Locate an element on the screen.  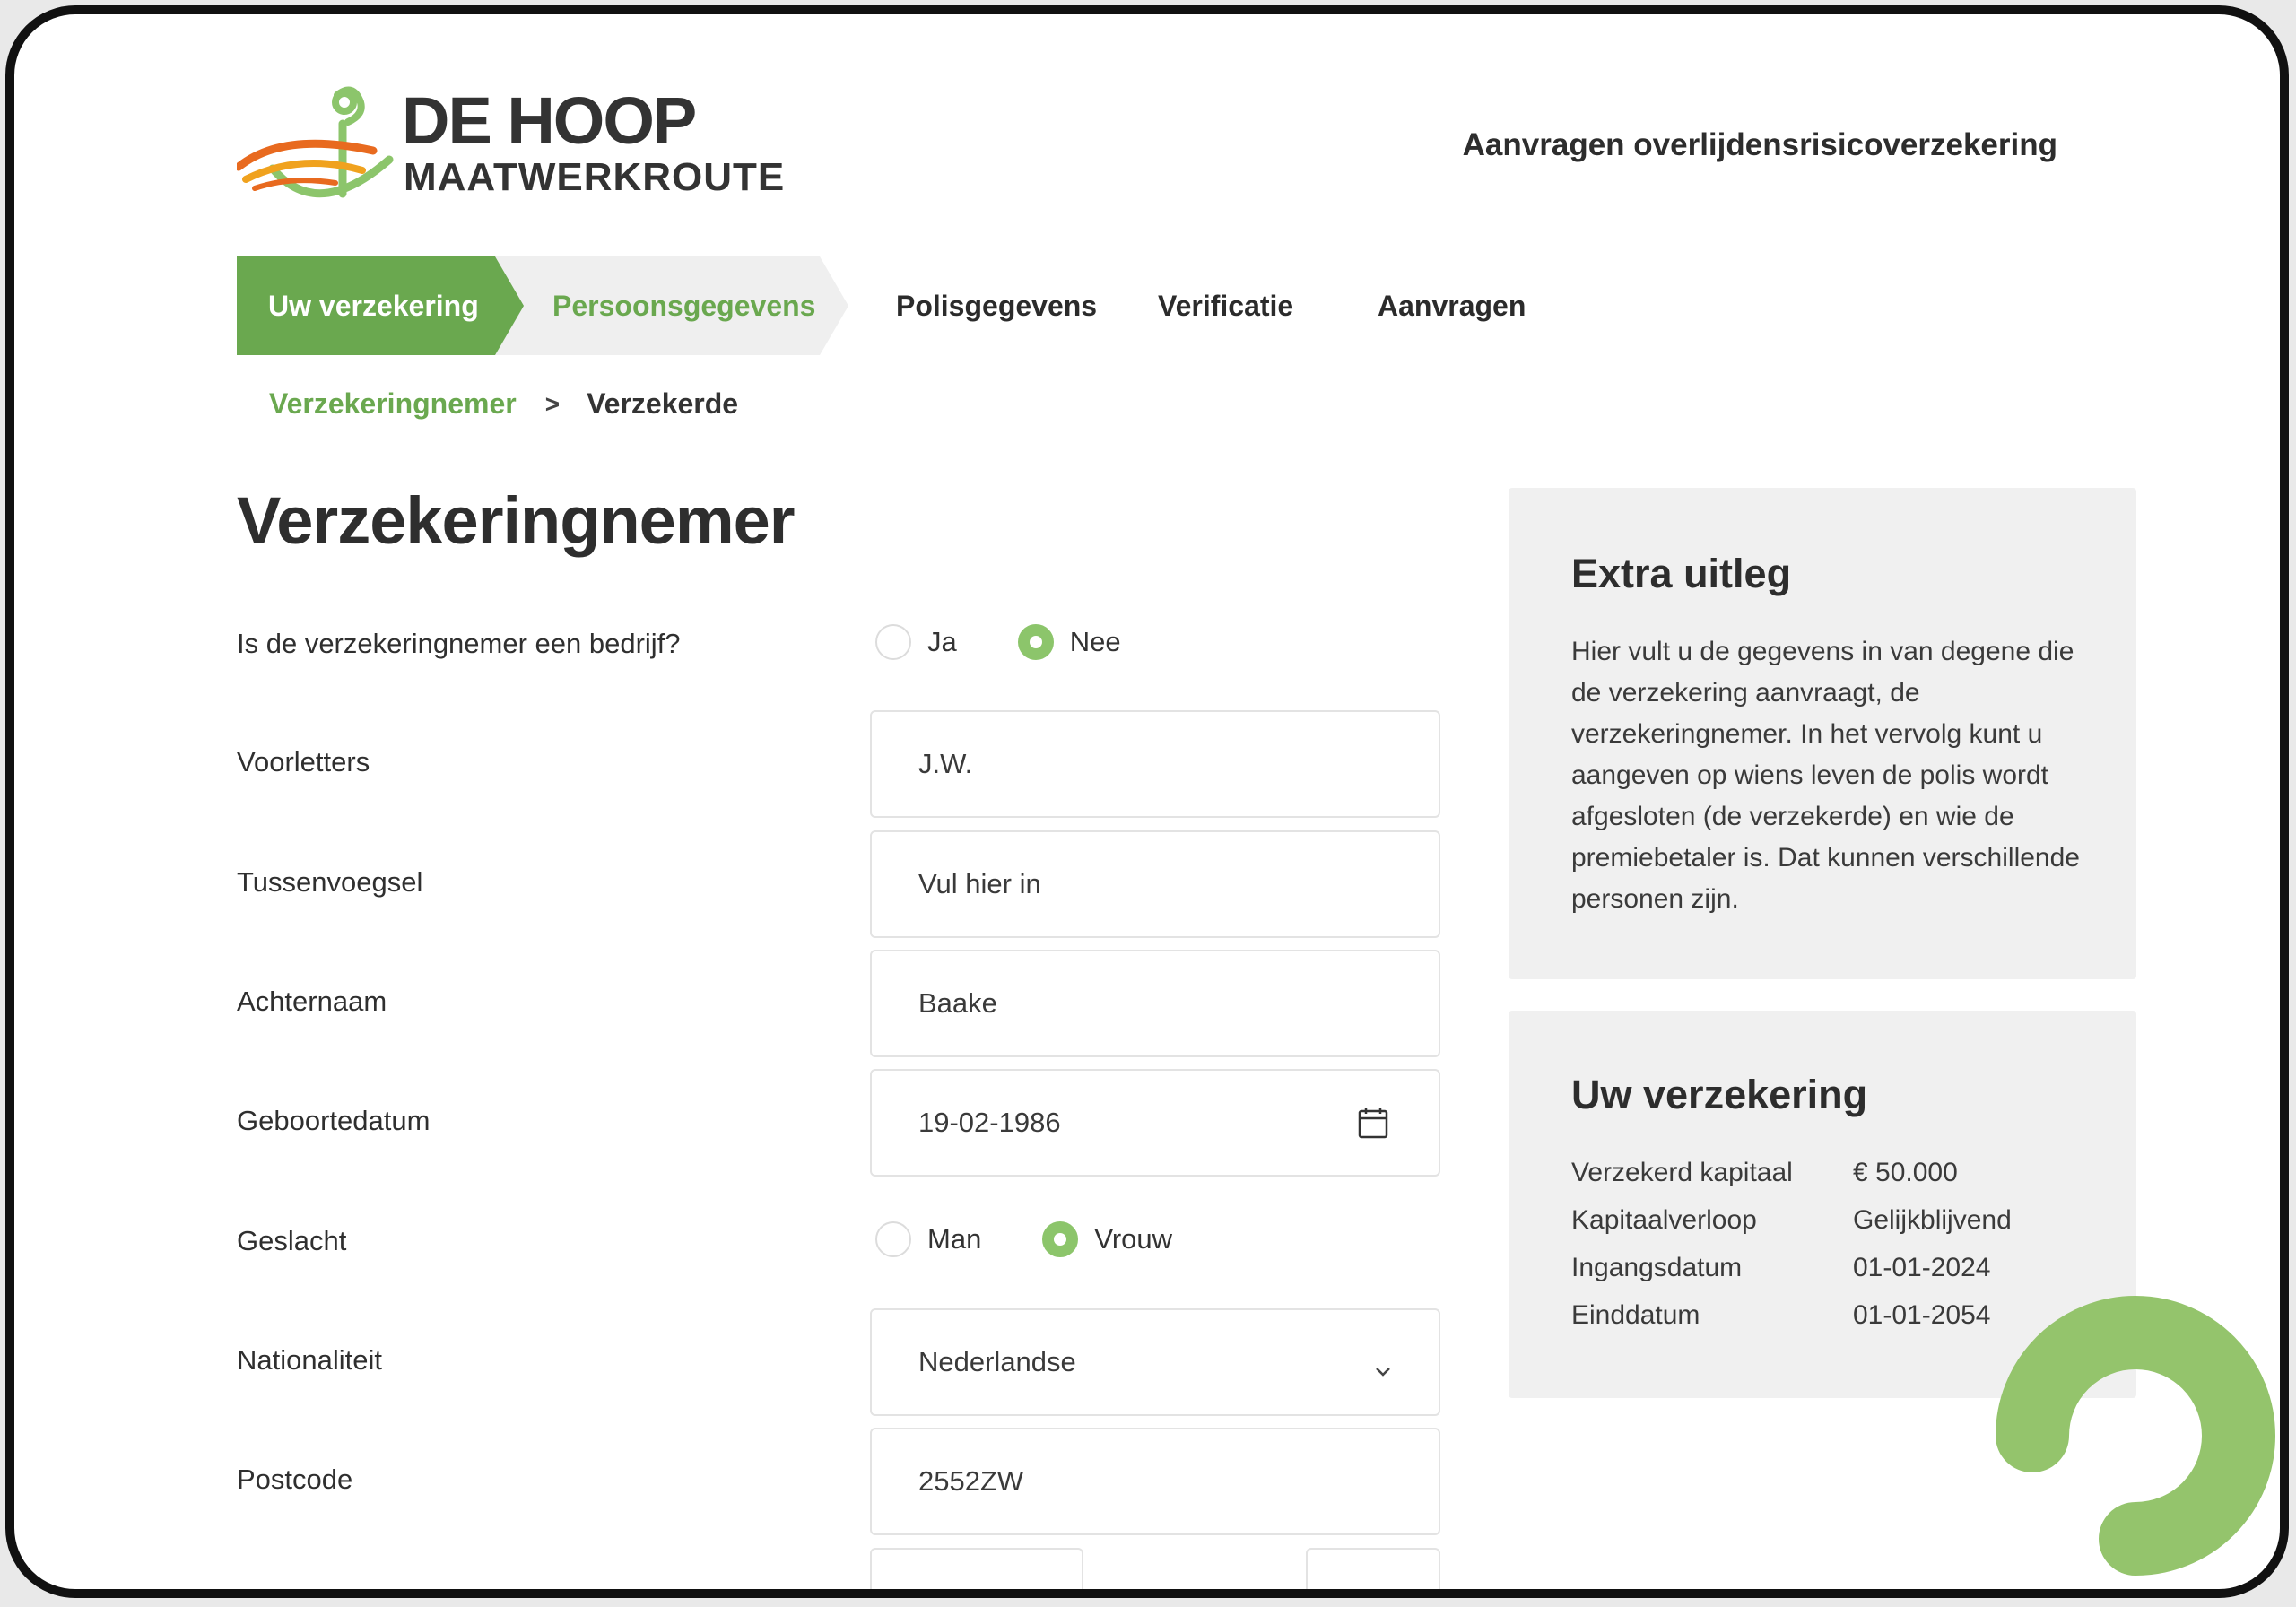
summary-row: Verzekerd kapitaal € 50.000 is located at coordinates (1764, 1173).